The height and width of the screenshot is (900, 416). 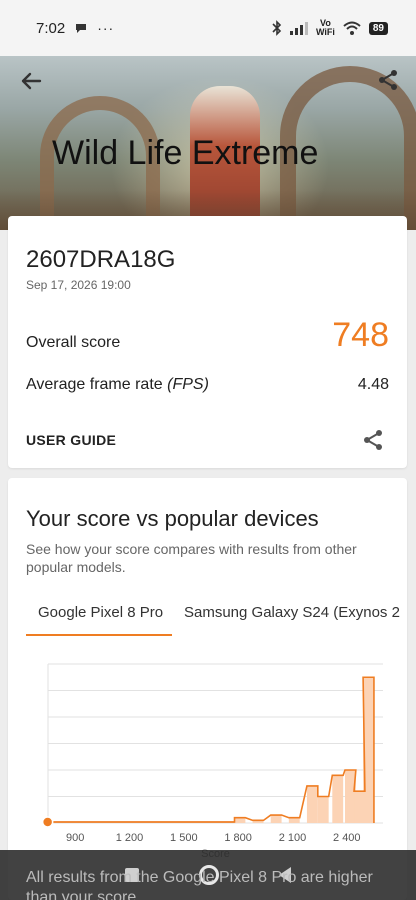 What do you see at coordinates (388, 80) in the screenshot?
I see `share-icon` at bounding box center [388, 80].